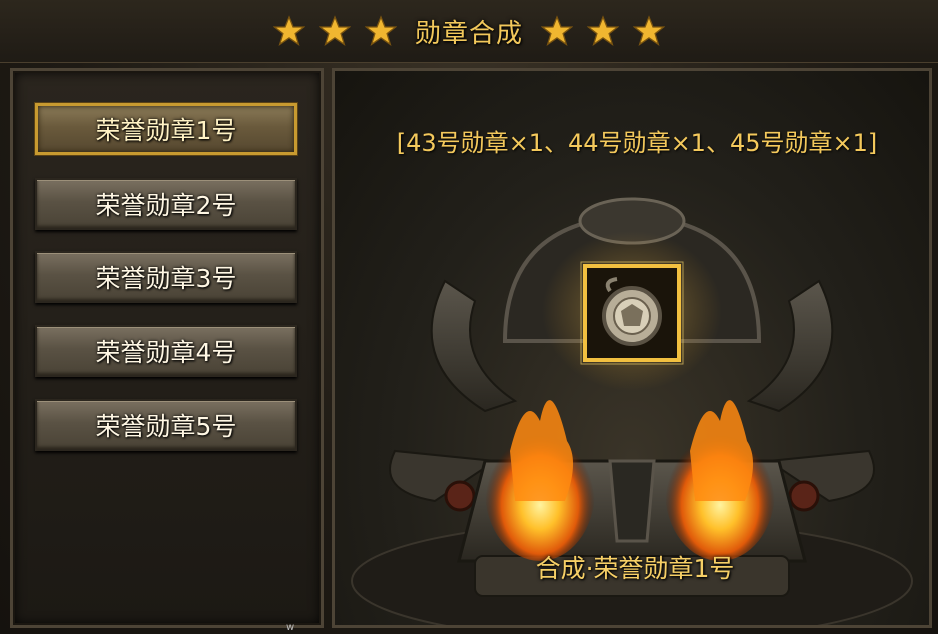 Image resolution: width=938 pixels, height=634 pixels. I want to click on medal-button-5: 荣誉勋章5号, so click(166, 425).